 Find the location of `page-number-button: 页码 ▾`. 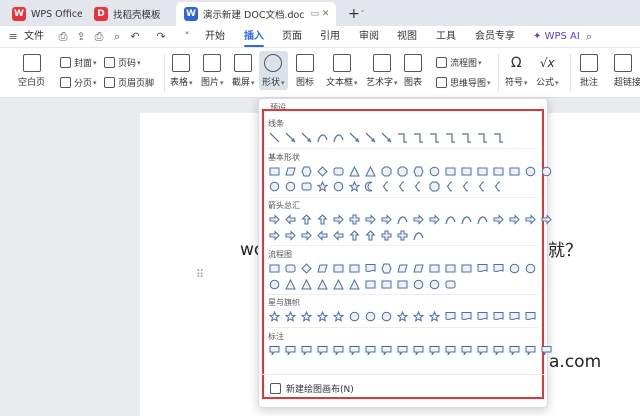

page-number-button: 页码 ▾ is located at coordinates (122, 62).